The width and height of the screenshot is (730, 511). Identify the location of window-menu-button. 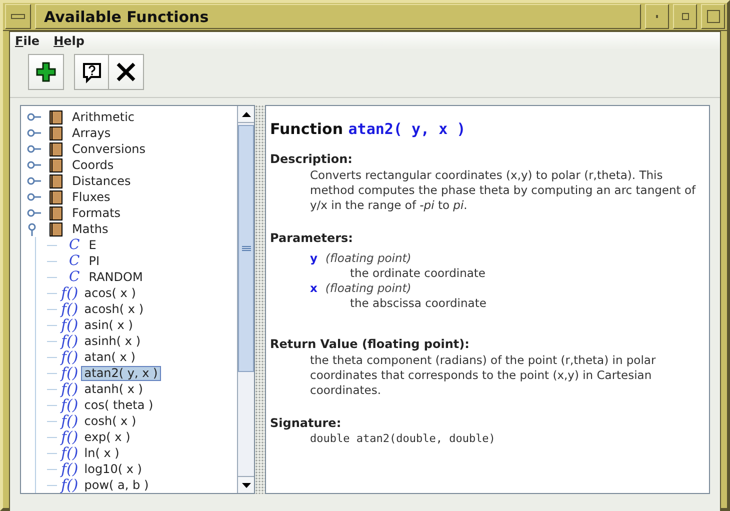
(18, 16).